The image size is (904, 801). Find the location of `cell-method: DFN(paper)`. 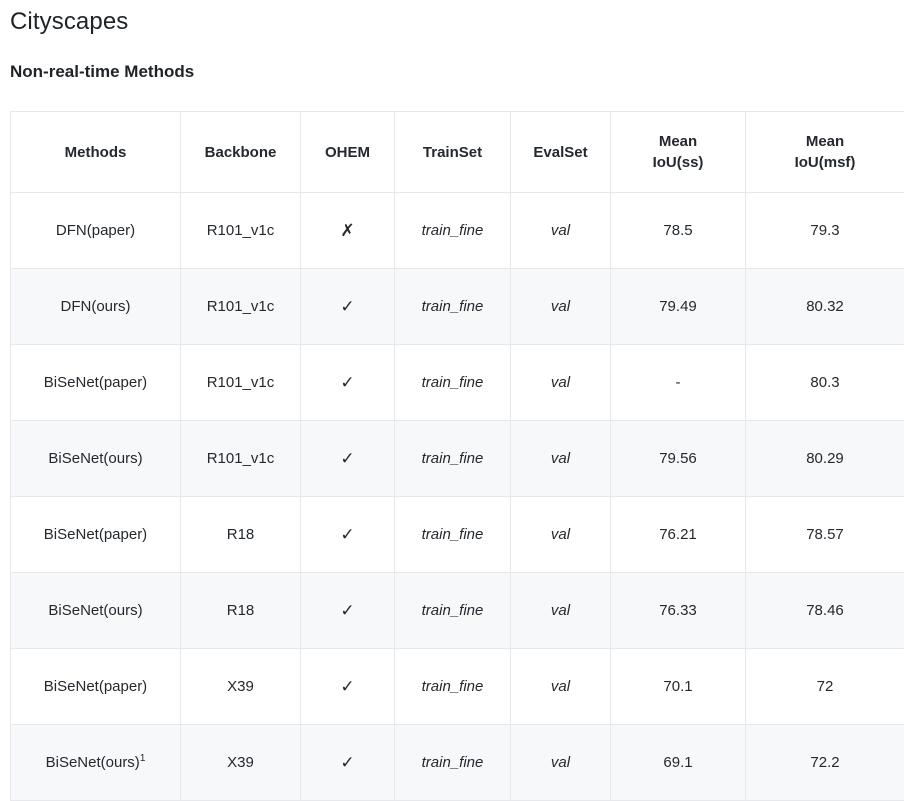

cell-method: DFN(paper) is located at coordinates (96, 231).